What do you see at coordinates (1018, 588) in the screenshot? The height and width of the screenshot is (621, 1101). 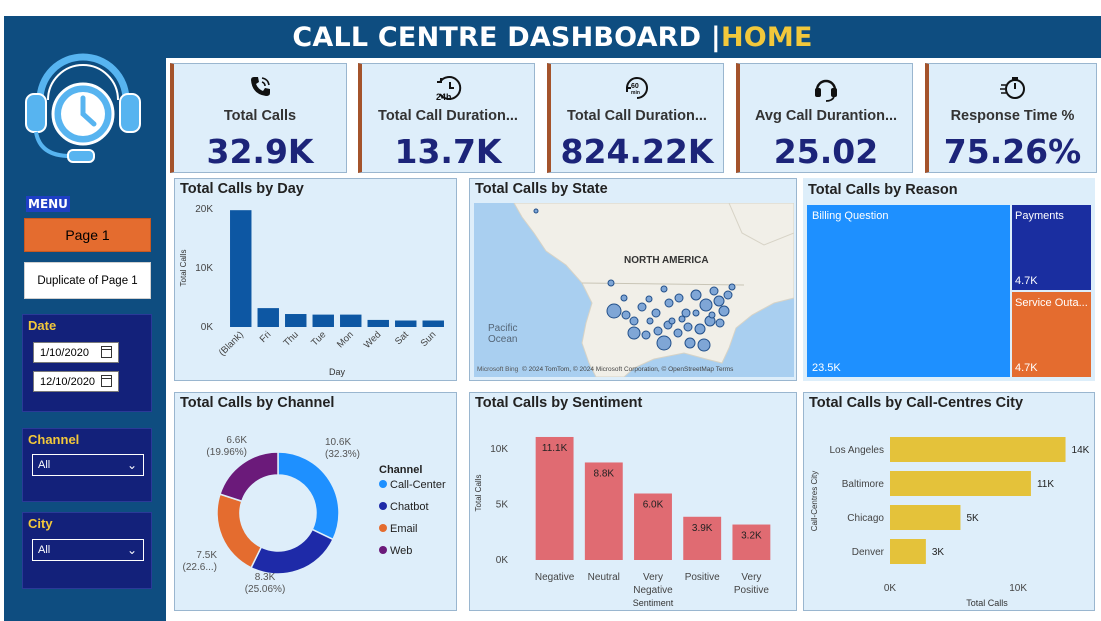 I see `x-tick-label: 10K` at bounding box center [1018, 588].